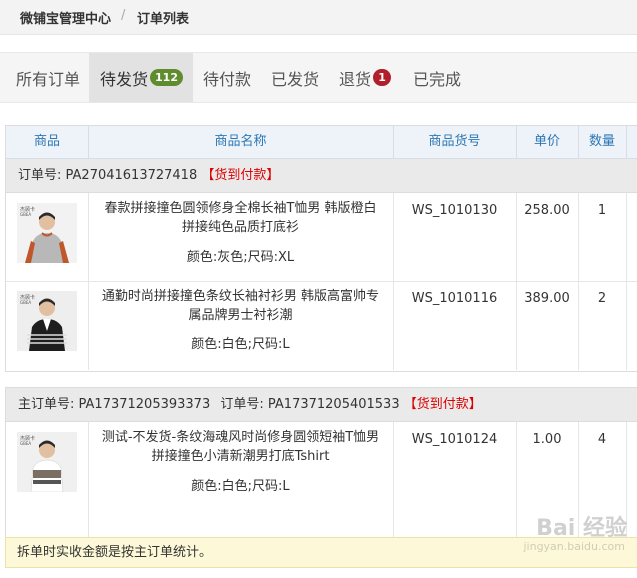 Image resolution: width=637 pixels, height=578 pixels. I want to click on quantity-cell: 1, so click(602, 237).